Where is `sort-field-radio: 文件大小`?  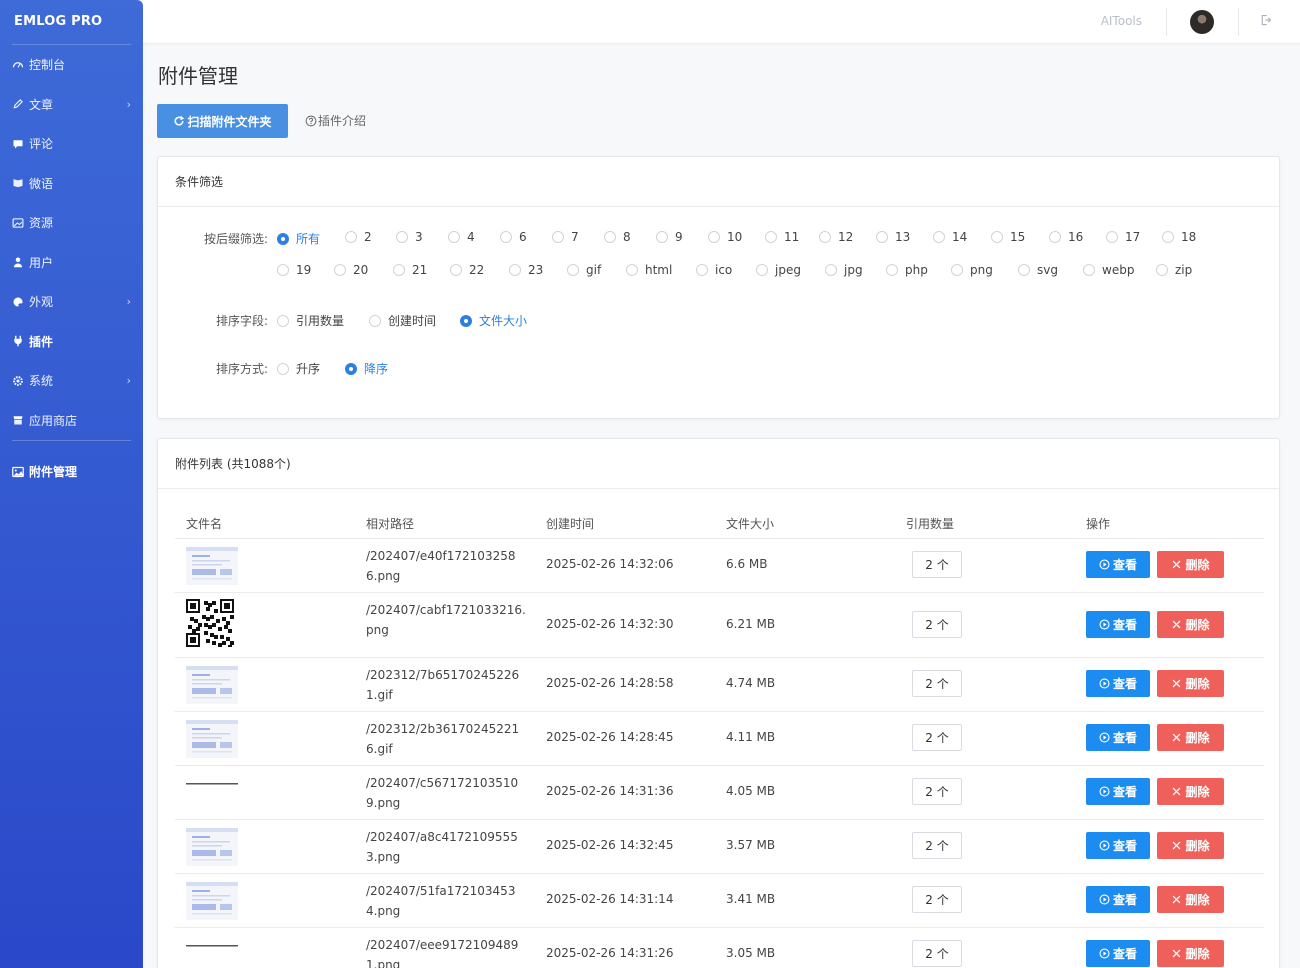 sort-field-radio: 文件大小 is located at coordinates (493, 320).